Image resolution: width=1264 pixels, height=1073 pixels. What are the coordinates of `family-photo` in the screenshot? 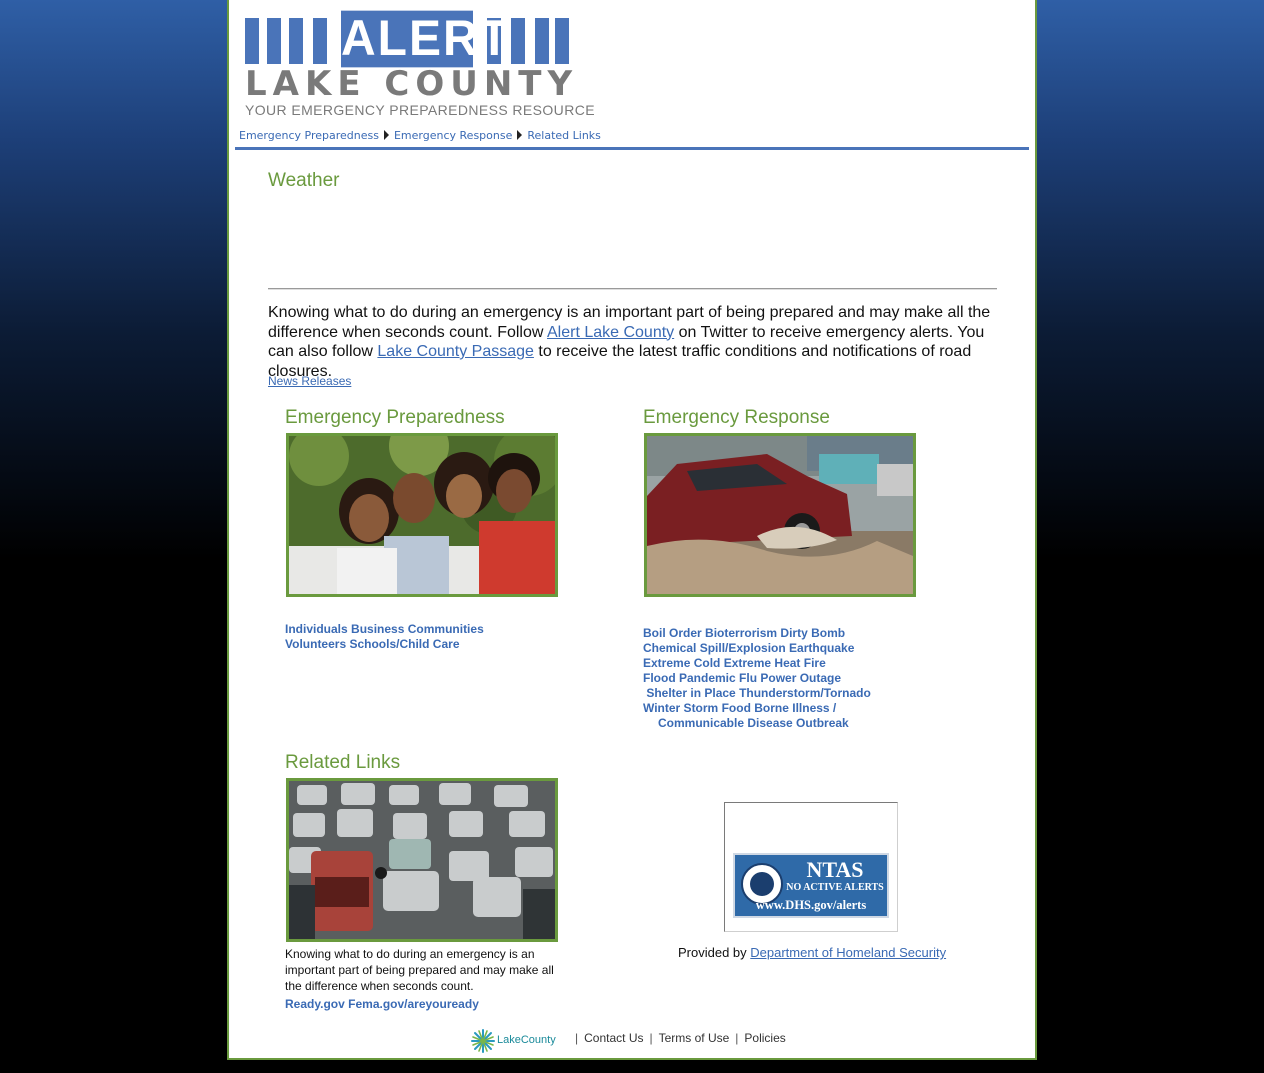 It's located at (422, 515).